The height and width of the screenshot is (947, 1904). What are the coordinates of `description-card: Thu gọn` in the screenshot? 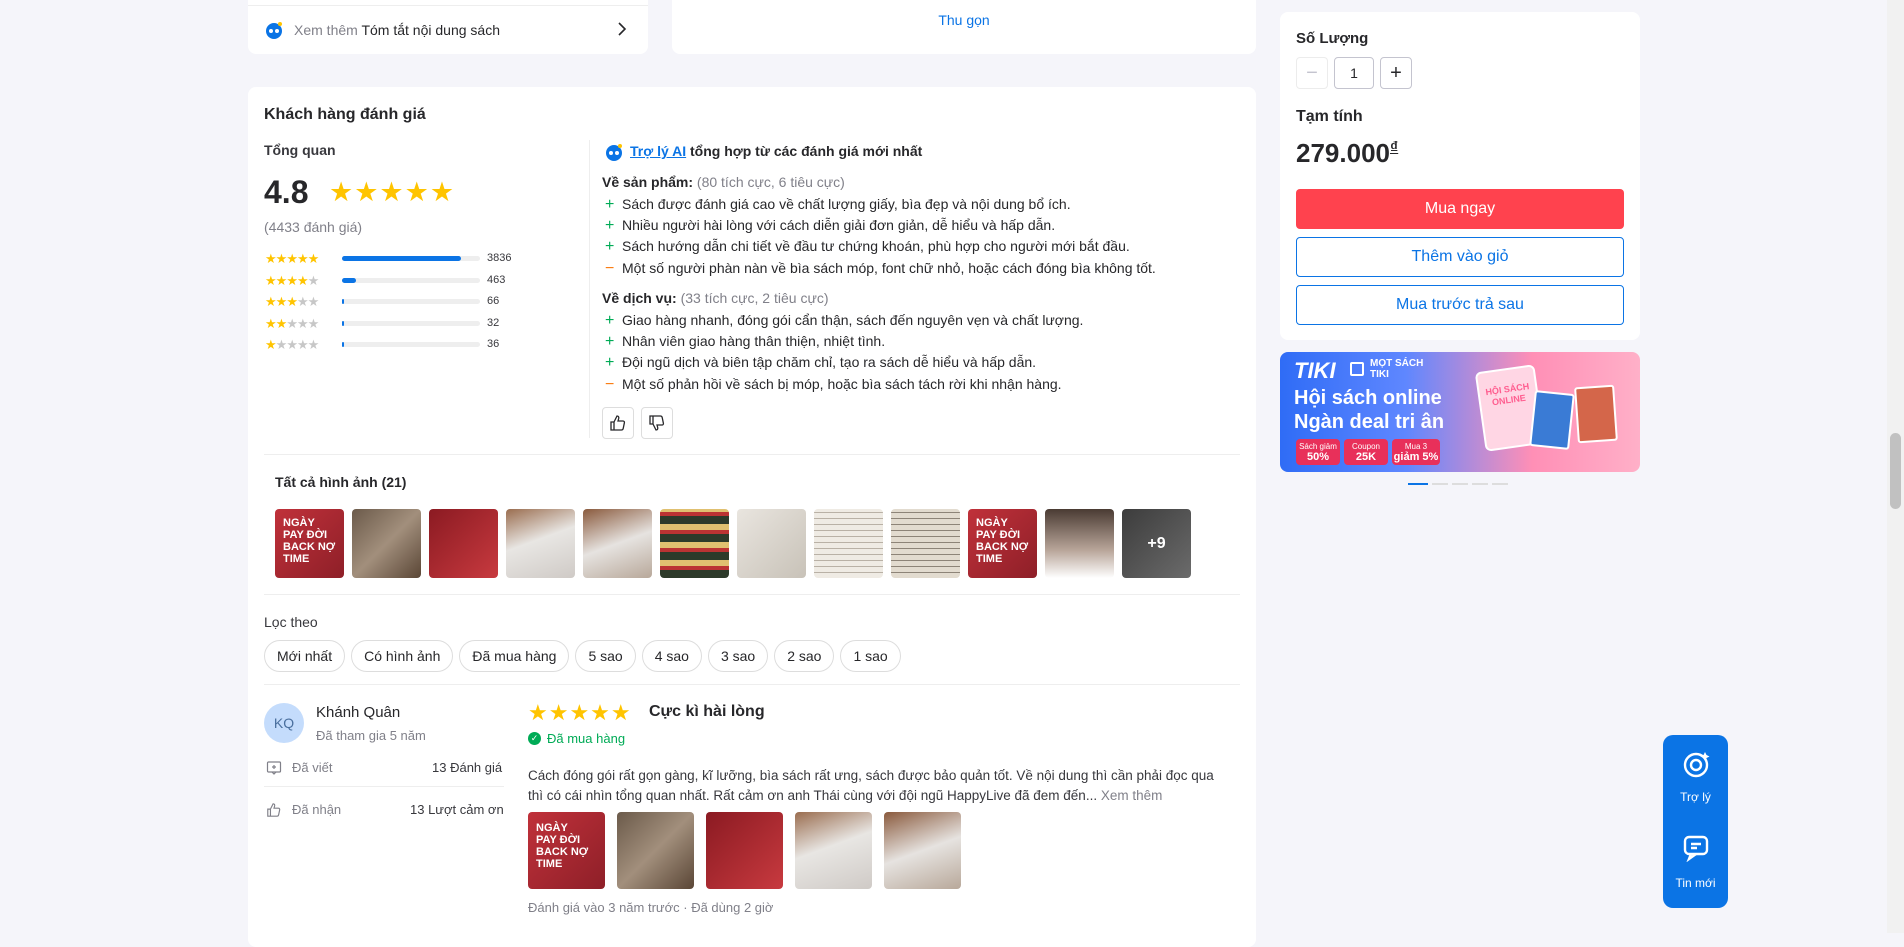 It's located at (964, 27).